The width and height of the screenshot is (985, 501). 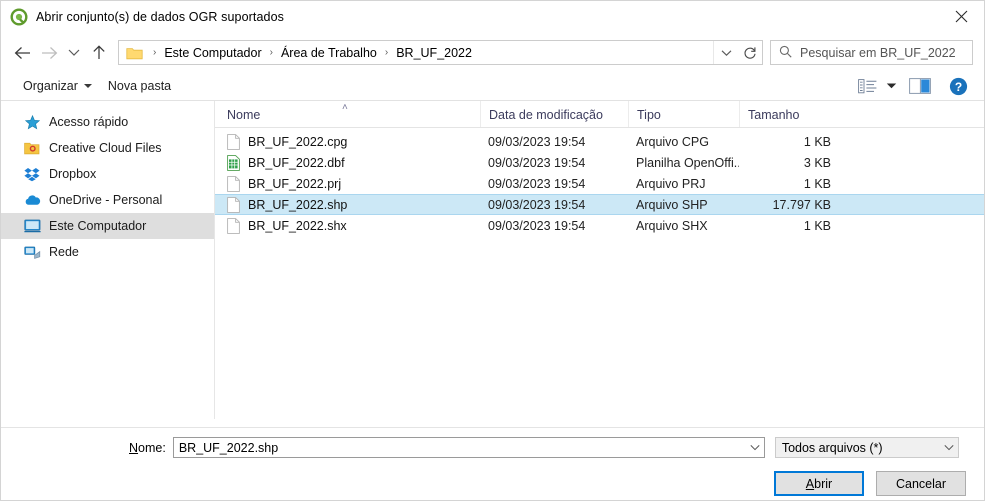 What do you see at coordinates (107, 174) in the screenshot?
I see `sidebar-item-dropbox: Dropbox` at bounding box center [107, 174].